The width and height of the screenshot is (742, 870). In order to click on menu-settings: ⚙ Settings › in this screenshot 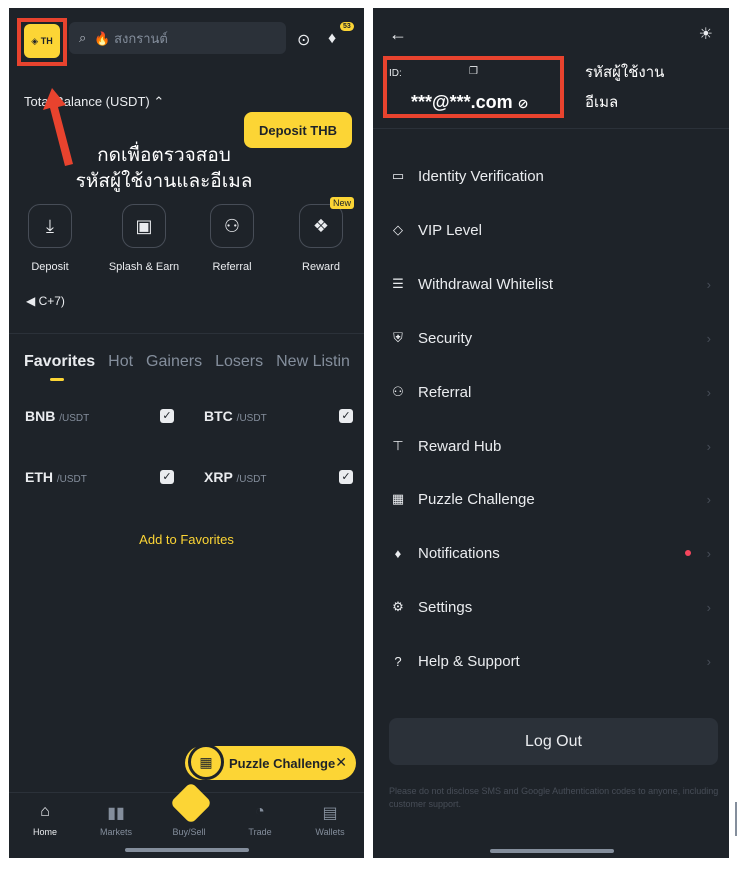, I will do `click(551, 607)`.